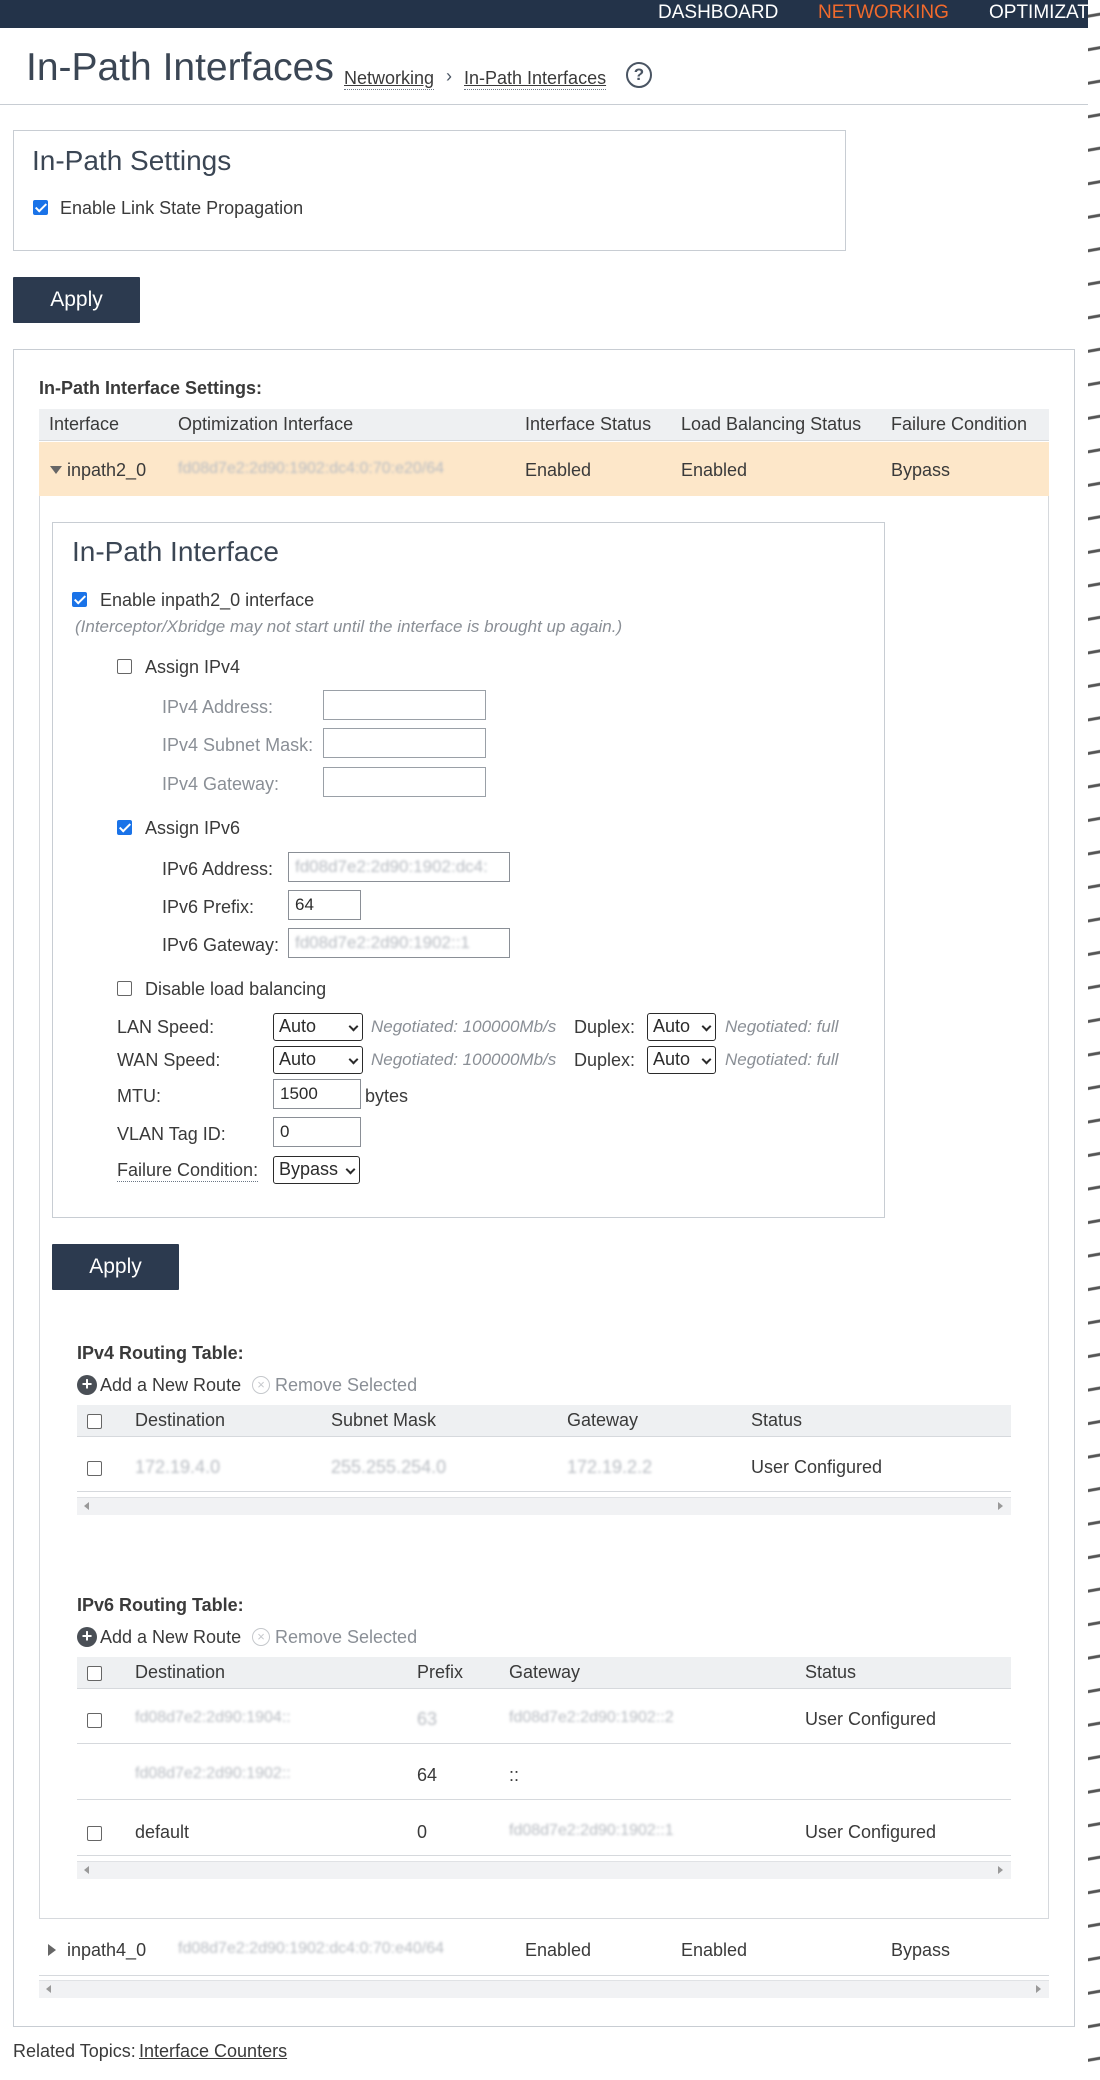  What do you see at coordinates (94, 1421) in the screenshot?
I see `ipv4-select-all-checkbox` at bounding box center [94, 1421].